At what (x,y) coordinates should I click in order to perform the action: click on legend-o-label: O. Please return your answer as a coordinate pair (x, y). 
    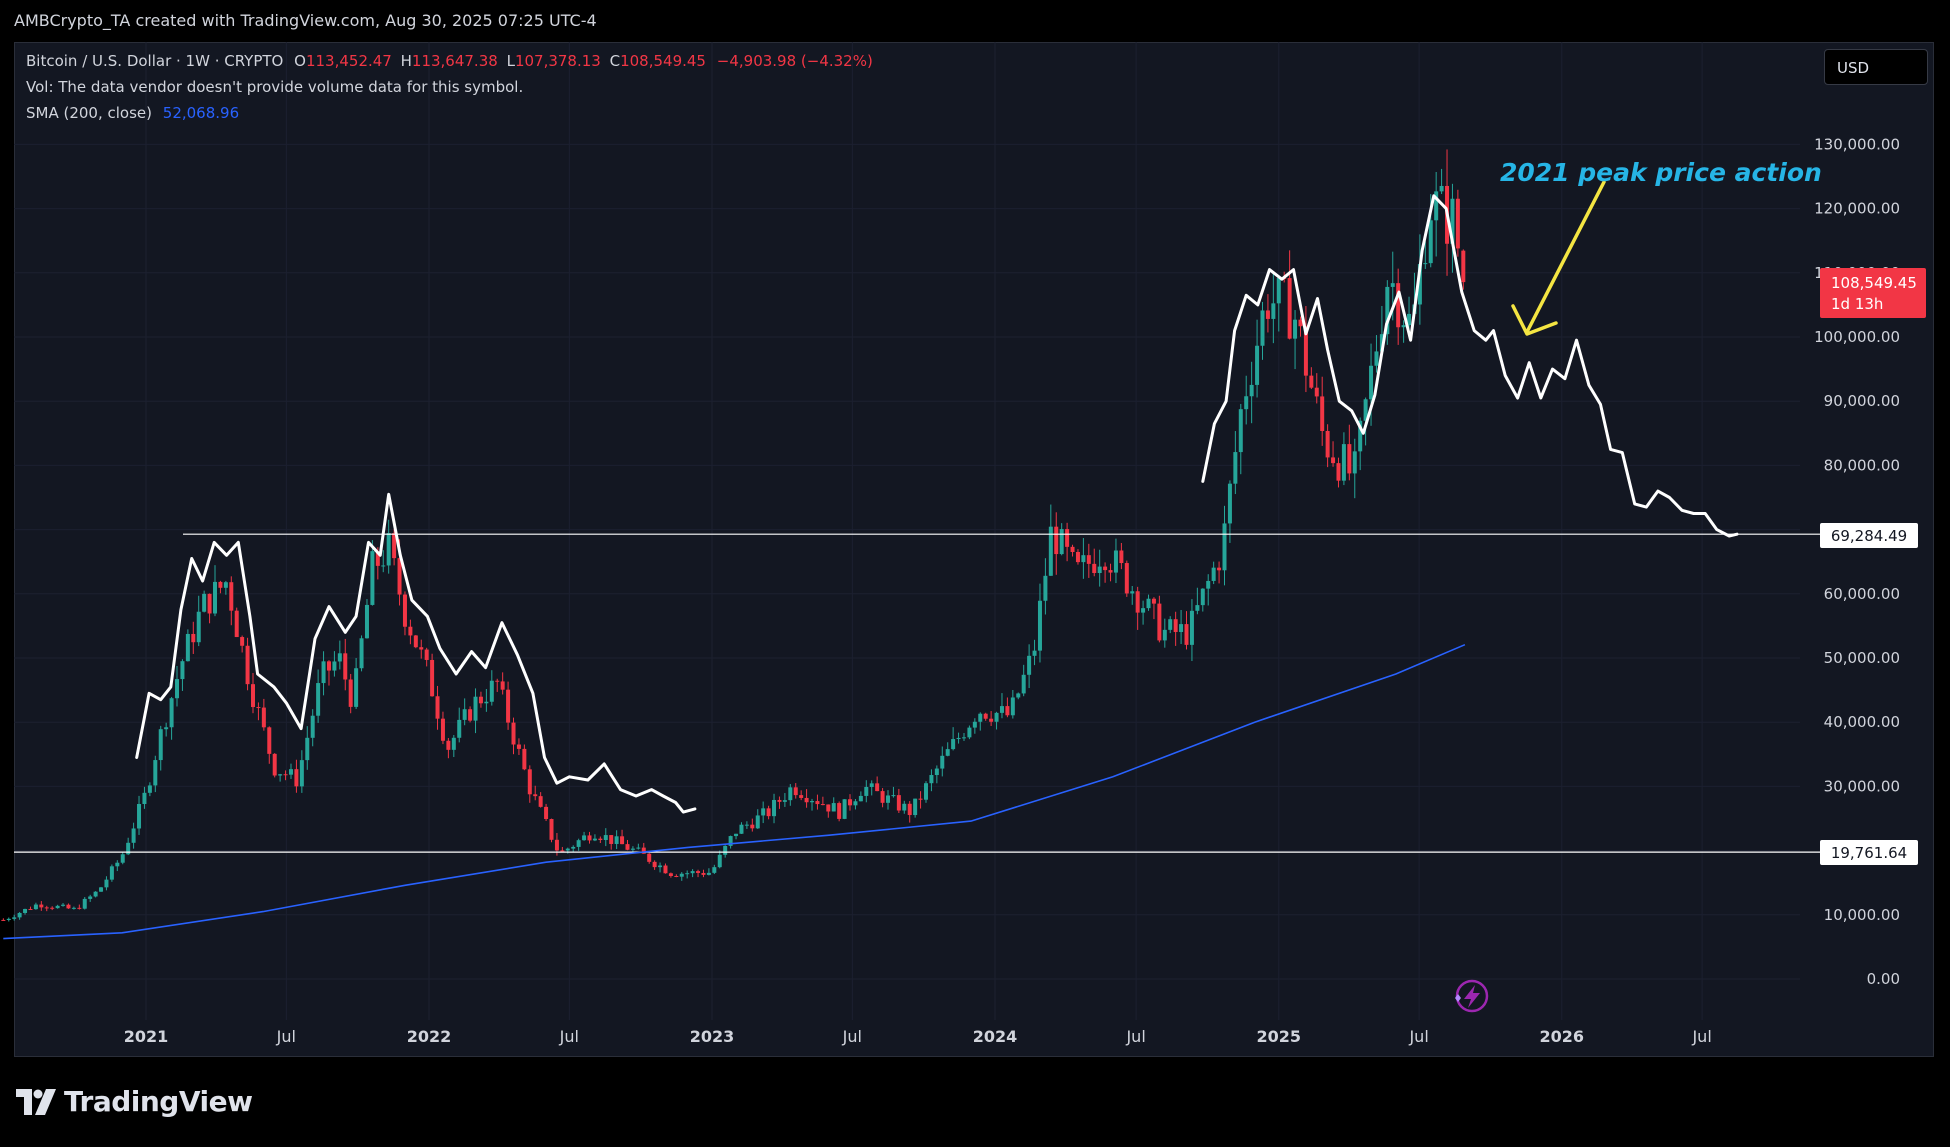
    Looking at the image, I should click on (300, 61).